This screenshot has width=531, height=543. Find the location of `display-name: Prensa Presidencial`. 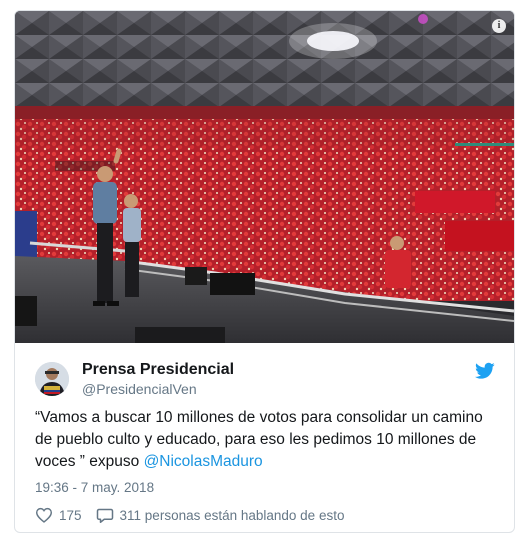

display-name: Prensa Presidencial is located at coordinates (158, 370).